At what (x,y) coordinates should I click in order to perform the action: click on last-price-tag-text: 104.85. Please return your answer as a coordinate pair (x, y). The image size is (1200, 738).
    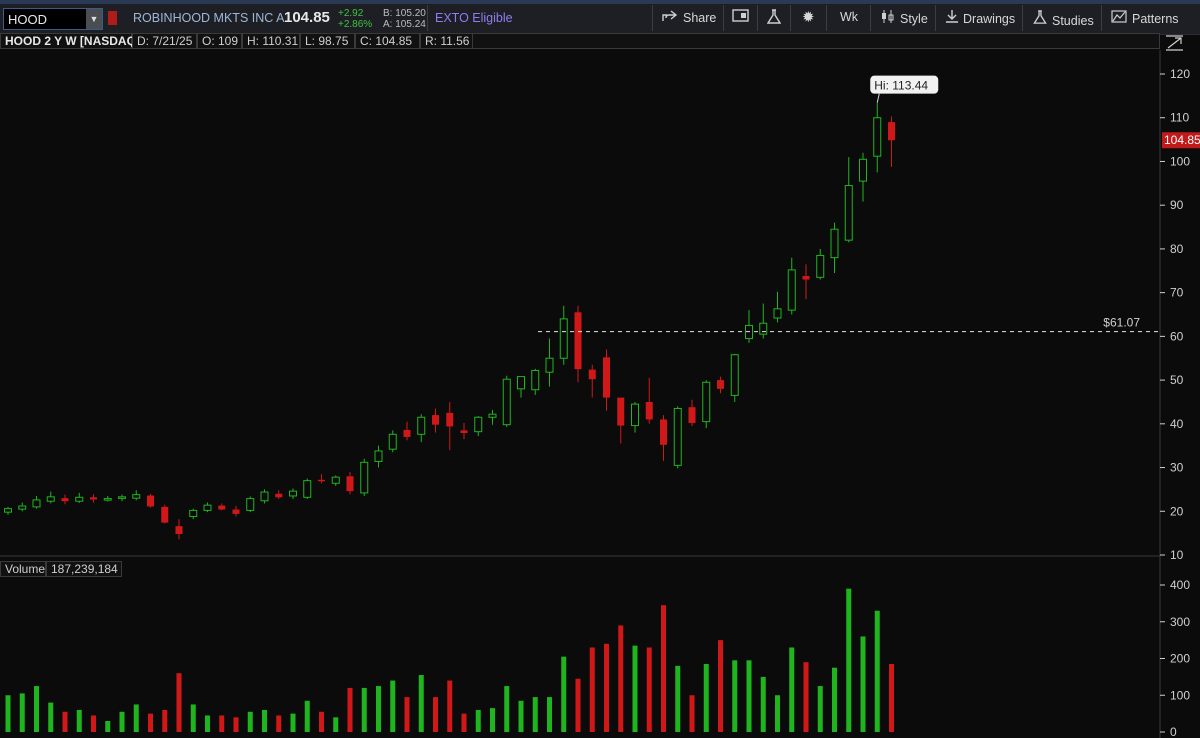
    Looking at the image, I should click on (1182, 140).